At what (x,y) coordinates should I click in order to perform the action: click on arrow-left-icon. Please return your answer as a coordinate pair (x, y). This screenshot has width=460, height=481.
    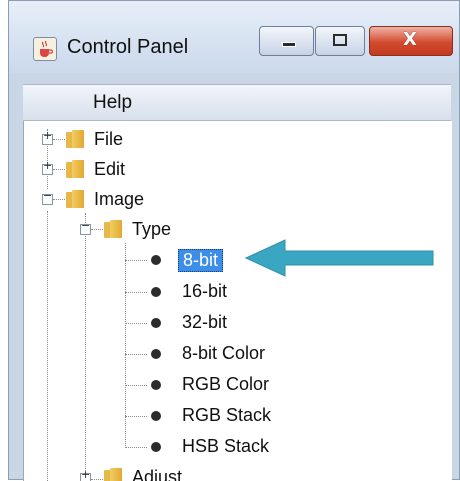
    Looking at the image, I should click on (339, 258).